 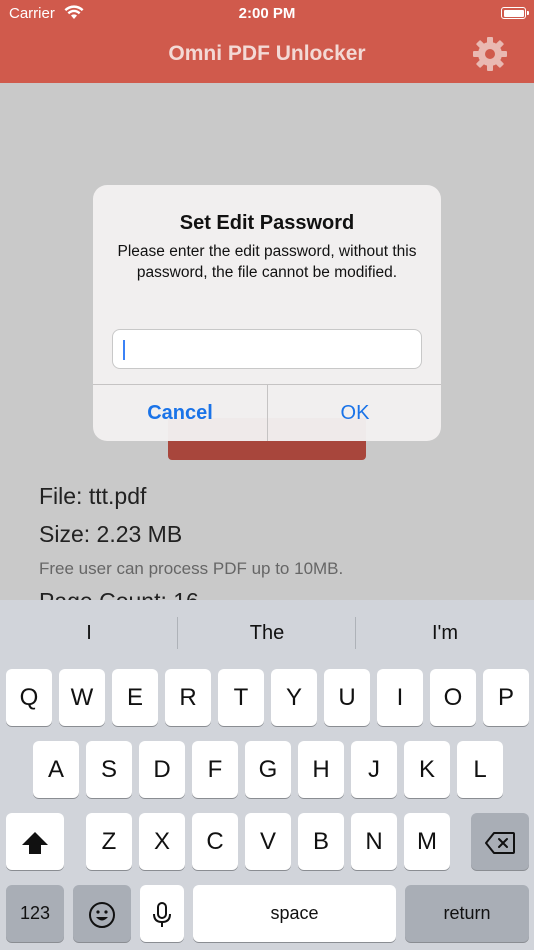 I want to click on suggestion-3: I'm, so click(x=445, y=633).